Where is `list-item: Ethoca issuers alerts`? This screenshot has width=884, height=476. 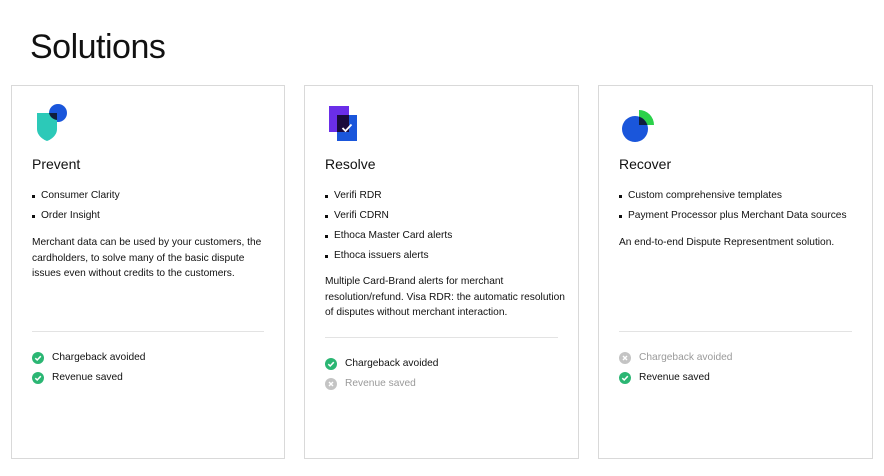
list-item: Ethoca issuers alerts is located at coordinates (388, 256).